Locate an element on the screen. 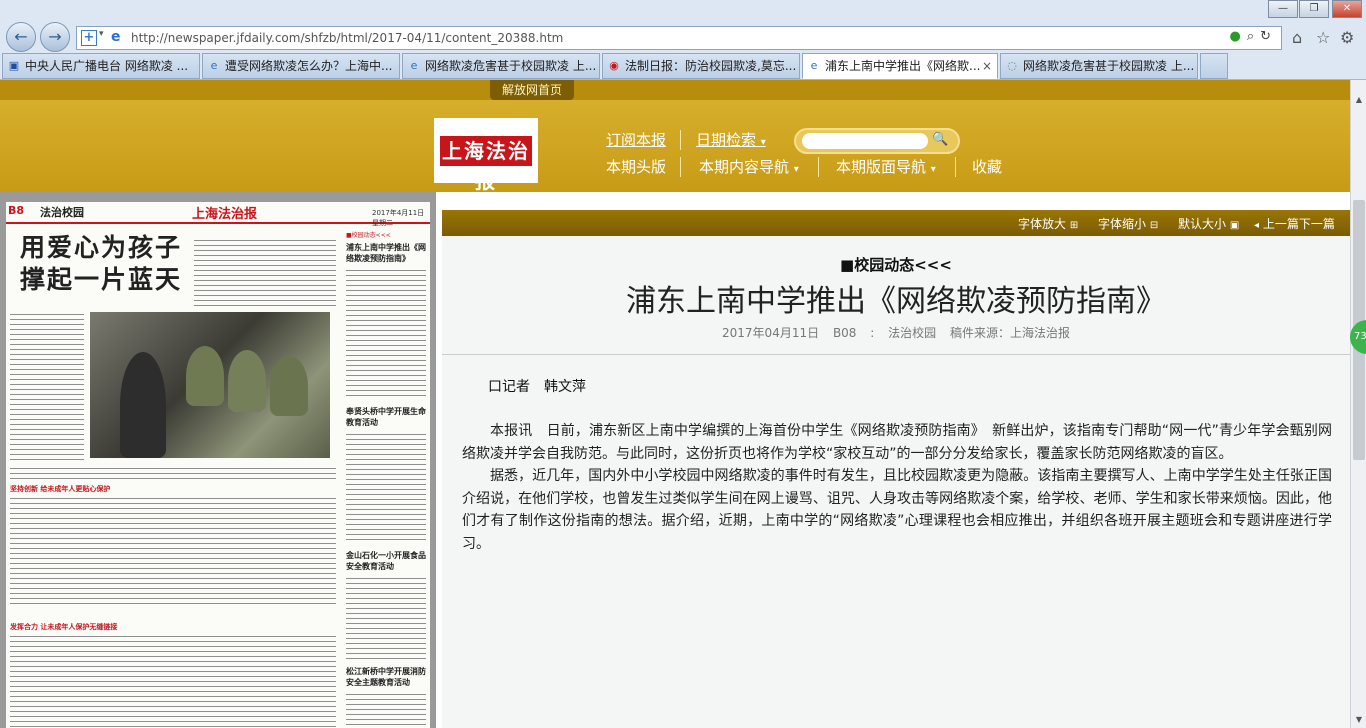 This screenshot has height=728, width=1366. search-icon: ⌕ is located at coordinates (1253, 36).